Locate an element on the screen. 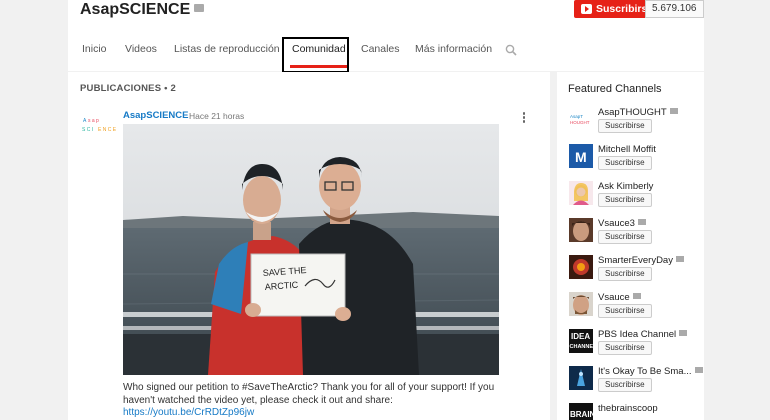 The image size is (770, 420). youtube-play-icon is located at coordinates (586, 9).